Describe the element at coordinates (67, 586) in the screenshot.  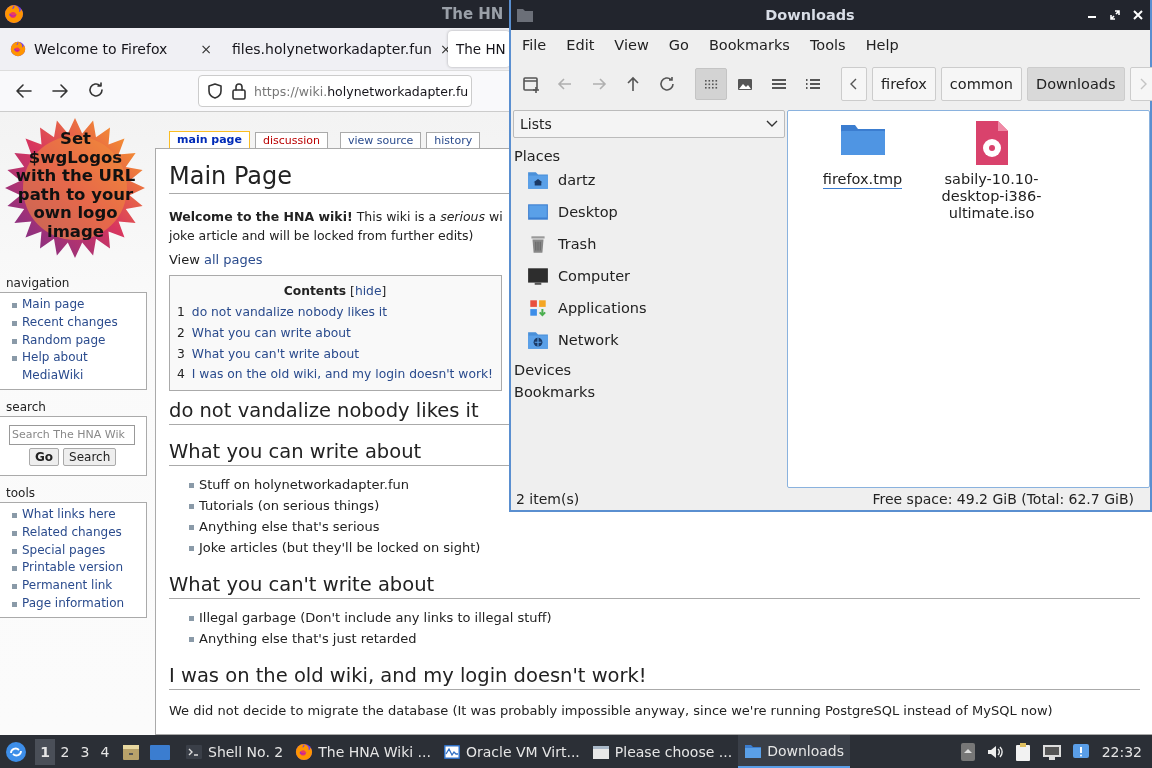
I see `sidebar-link: Permanent link` at that location.